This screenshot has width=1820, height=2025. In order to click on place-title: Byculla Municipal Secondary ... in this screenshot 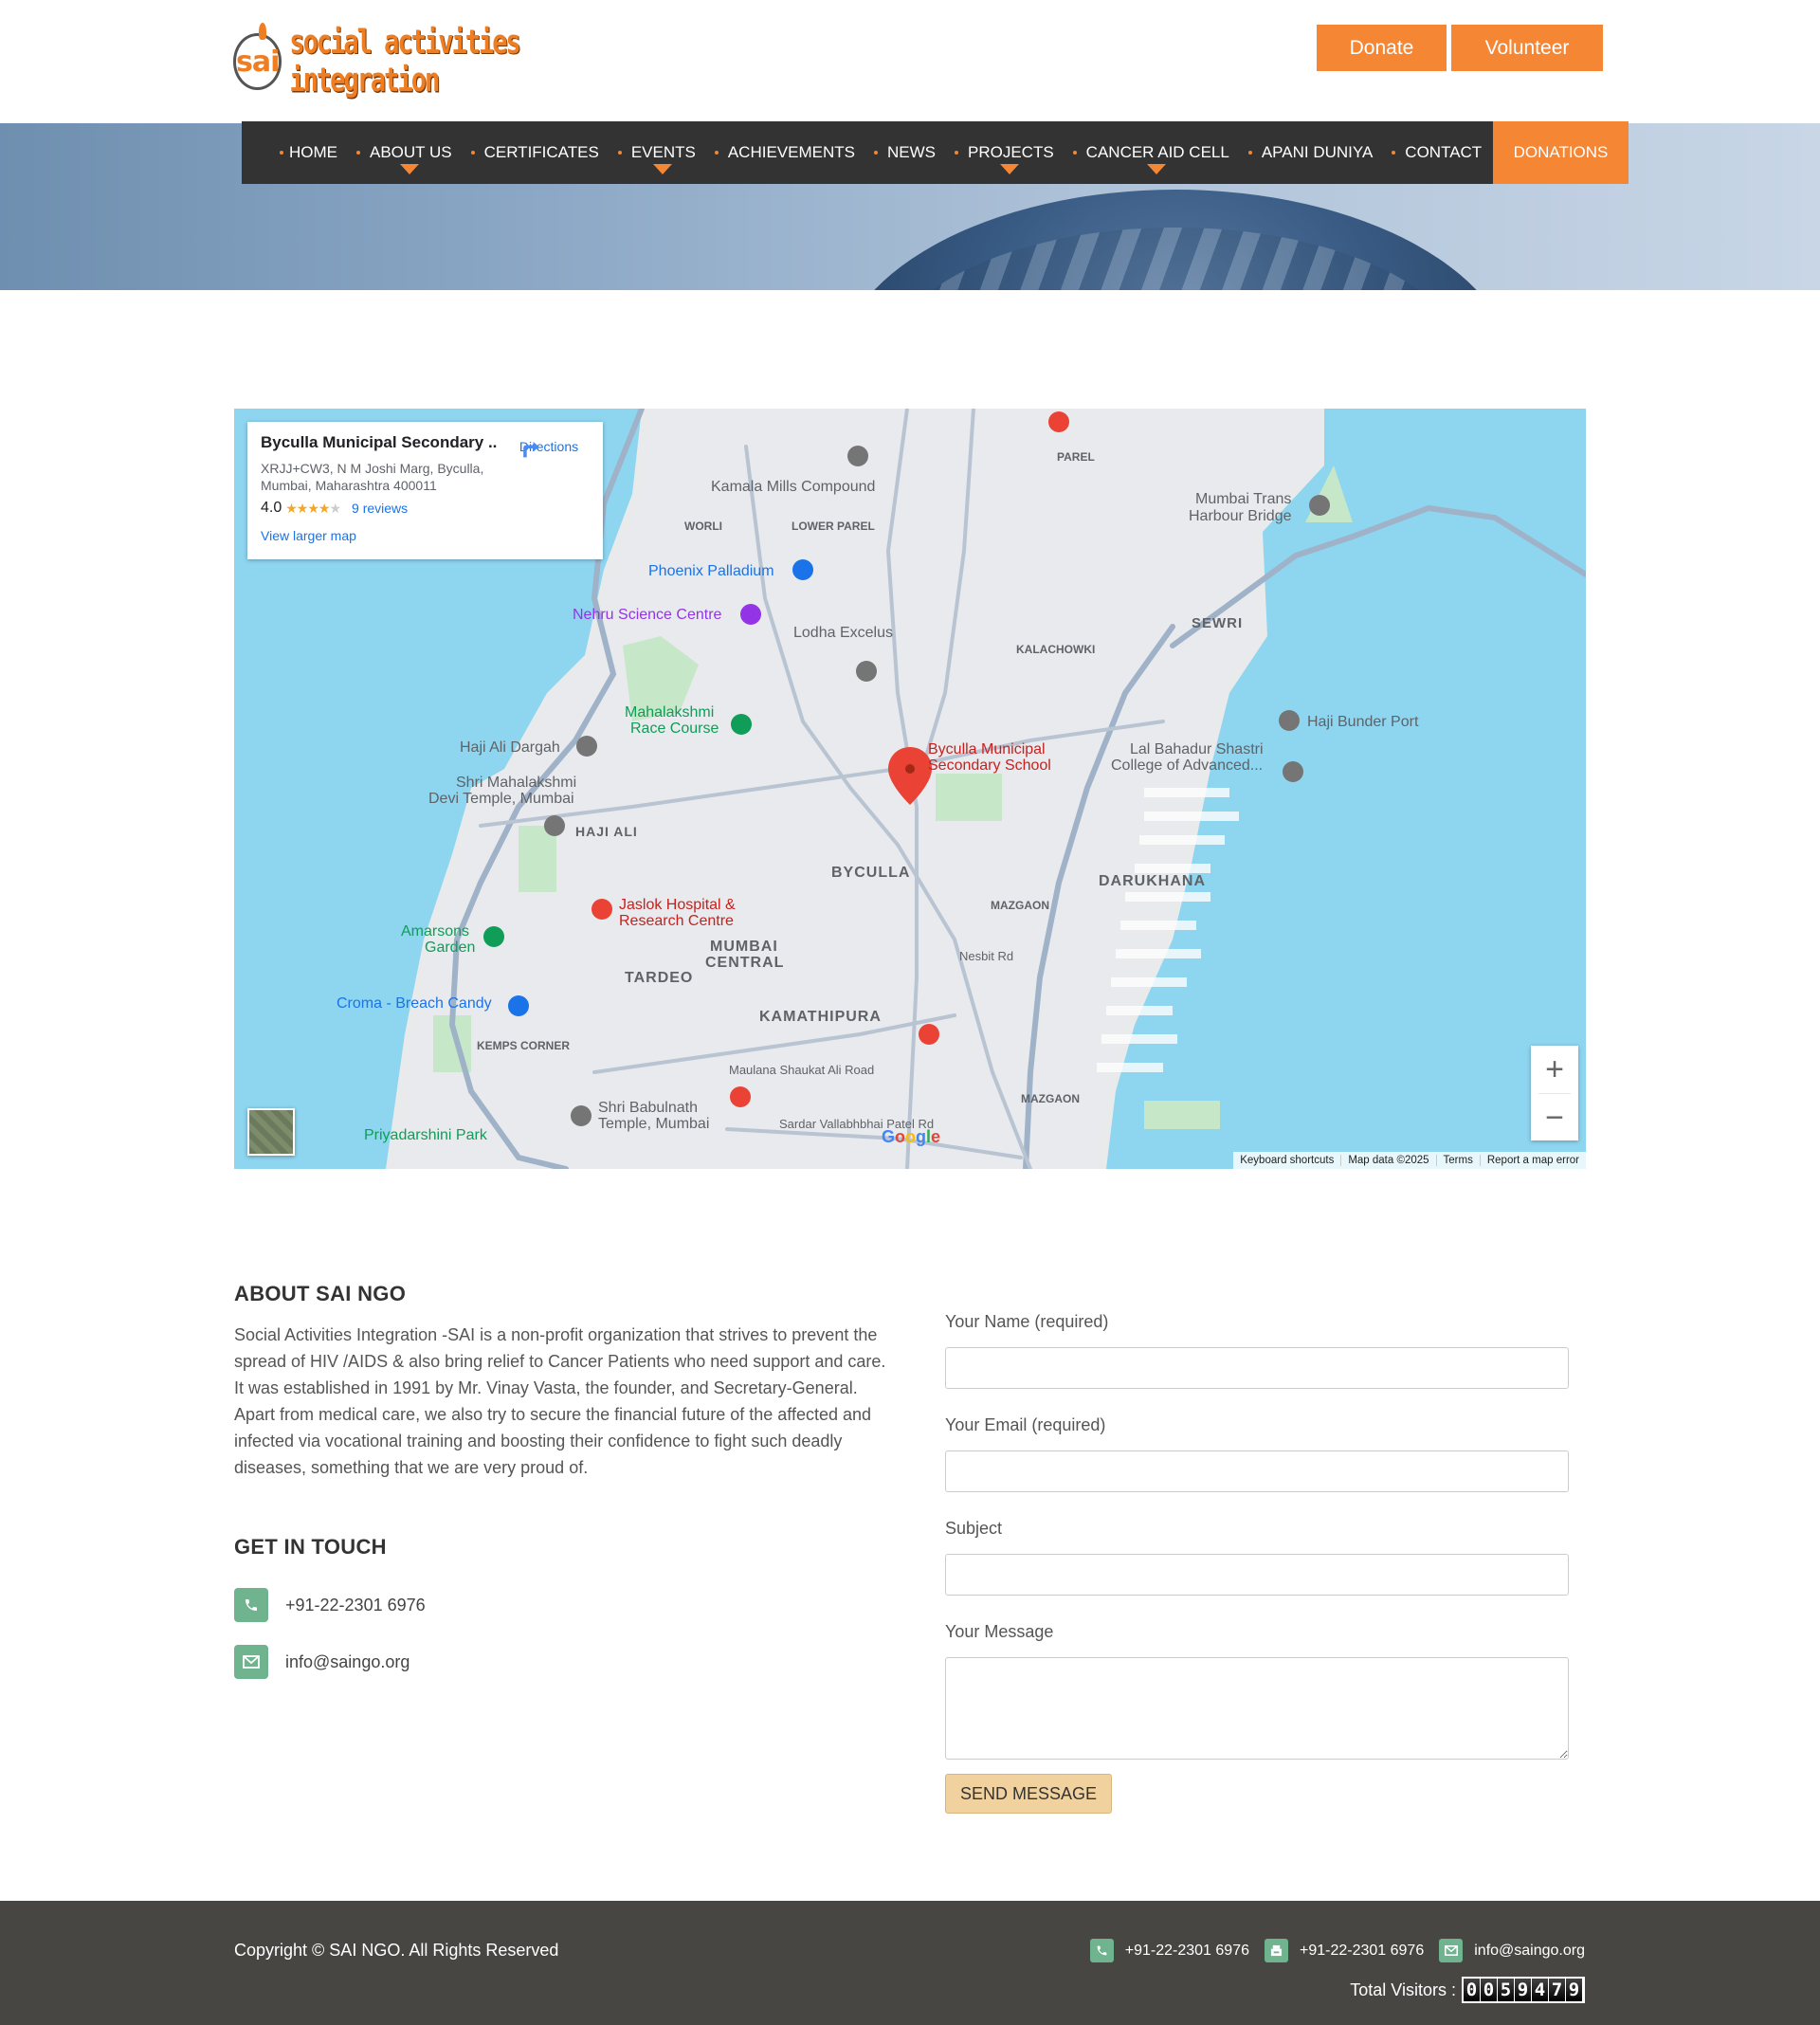, I will do `click(379, 442)`.